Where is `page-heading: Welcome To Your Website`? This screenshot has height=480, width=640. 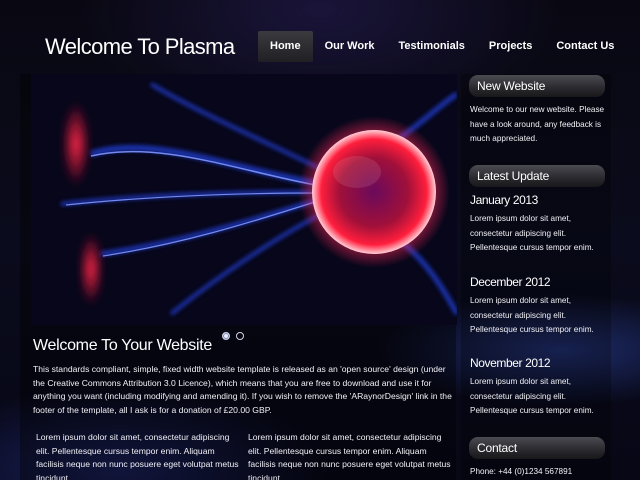 page-heading: Welcome To Your Website is located at coordinates (122, 345).